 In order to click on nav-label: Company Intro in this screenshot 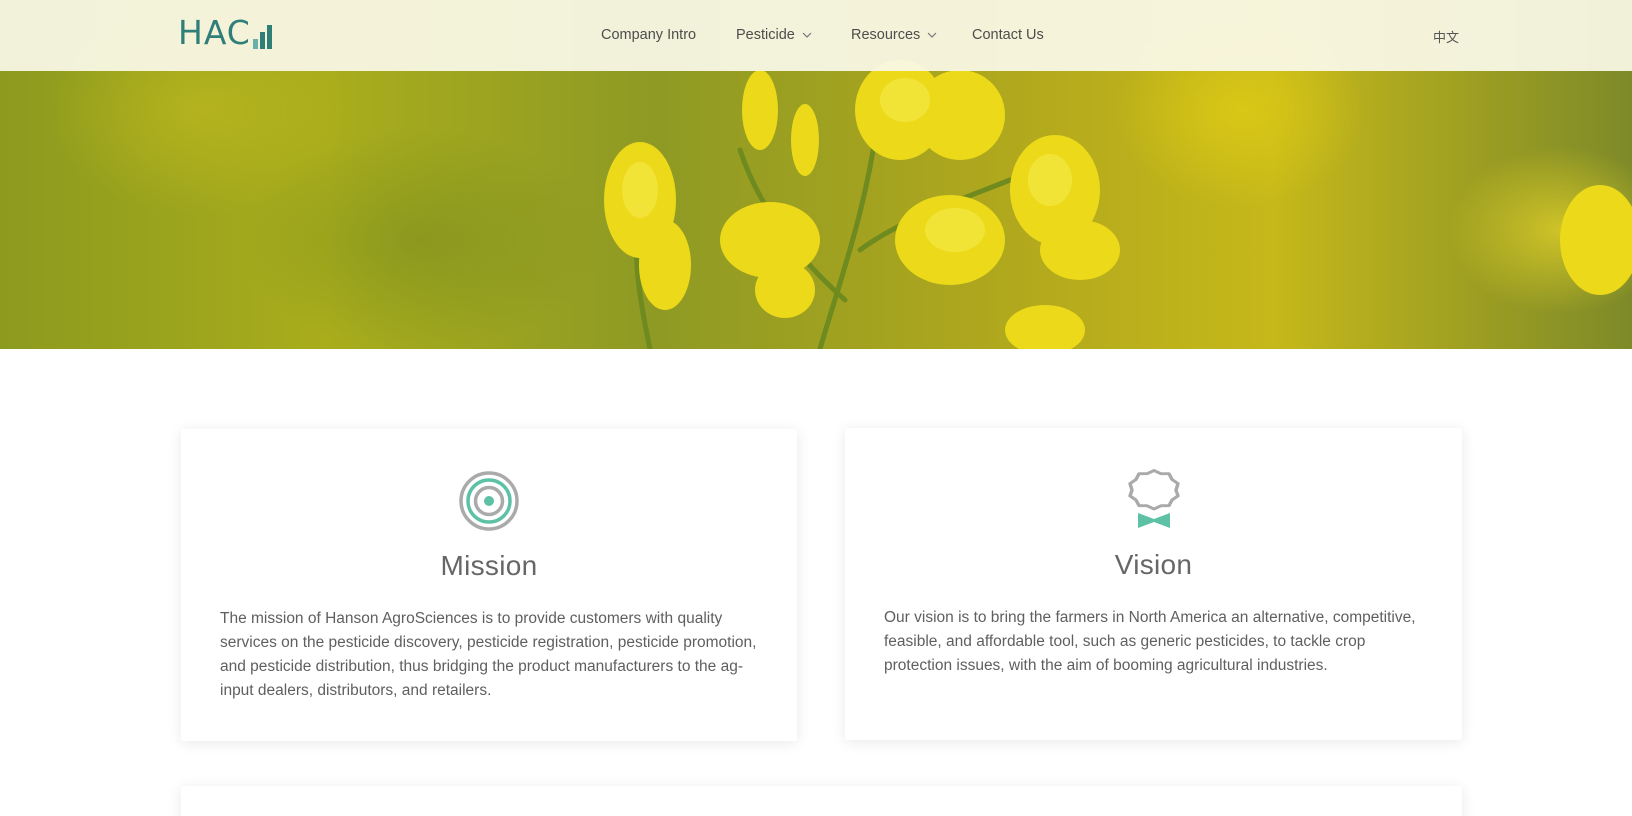, I will do `click(649, 35)`.